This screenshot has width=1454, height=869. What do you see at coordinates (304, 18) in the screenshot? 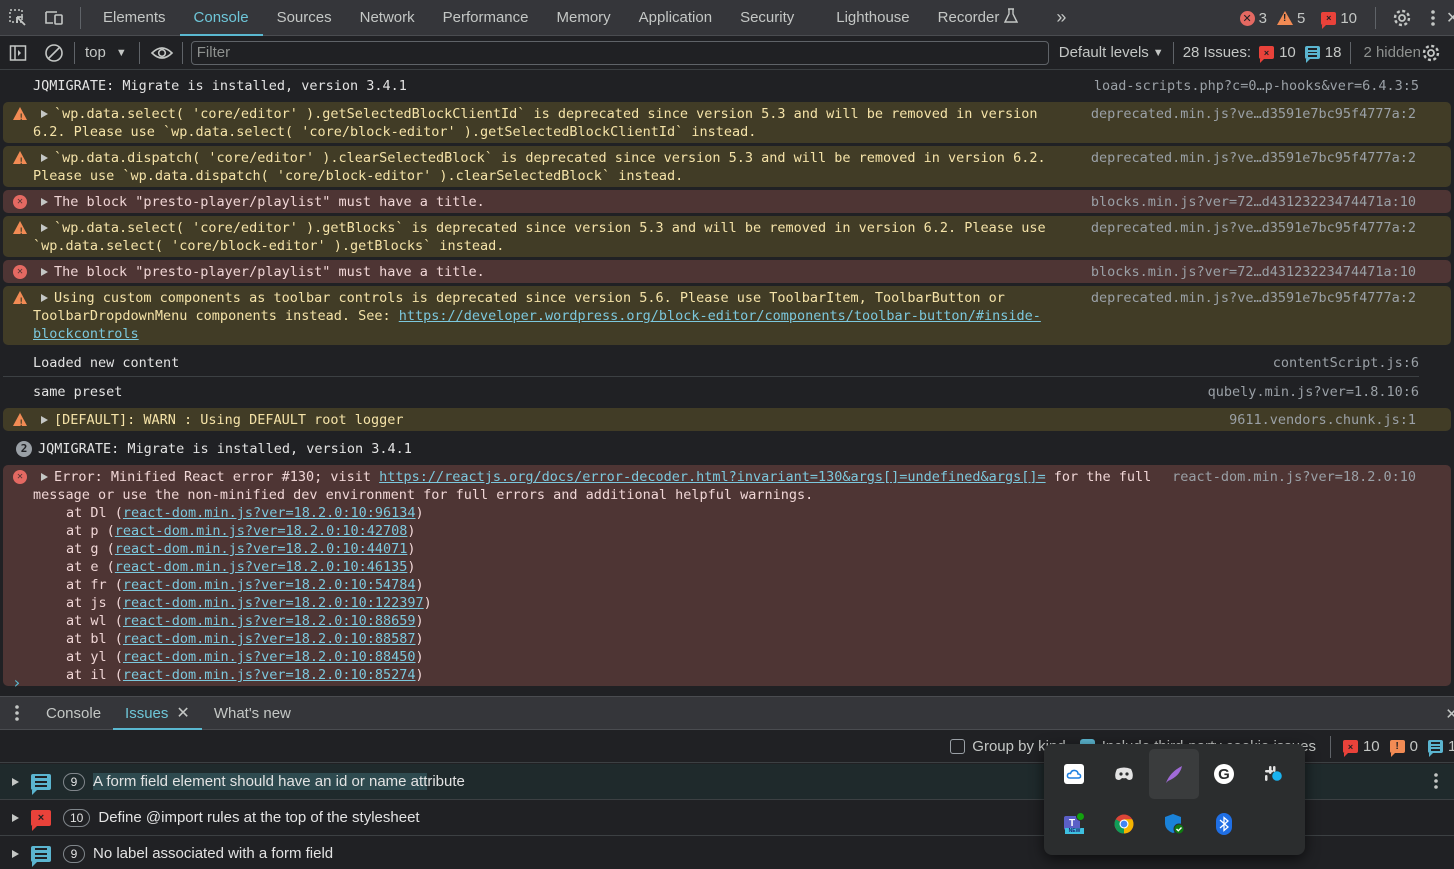
I see `tab-sources: Sources` at bounding box center [304, 18].